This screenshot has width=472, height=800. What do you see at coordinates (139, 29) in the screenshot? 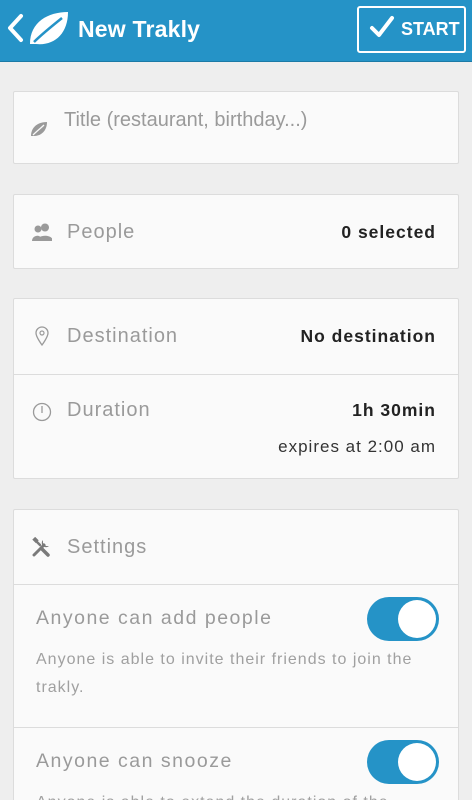
I see `page-title: New Trakly` at bounding box center [139, 29].